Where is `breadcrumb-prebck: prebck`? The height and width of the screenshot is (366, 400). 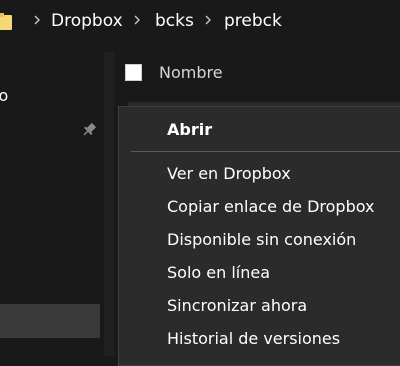 breadcrumb-prebck: prebck is located at coordinates (253, 21).